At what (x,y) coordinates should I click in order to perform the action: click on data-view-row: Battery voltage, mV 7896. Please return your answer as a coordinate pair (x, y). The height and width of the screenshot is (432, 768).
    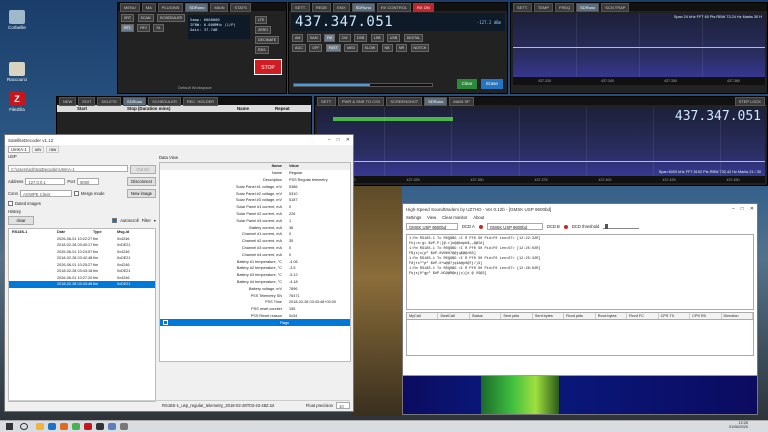
    Looking at the image, I should click on (255, 288).